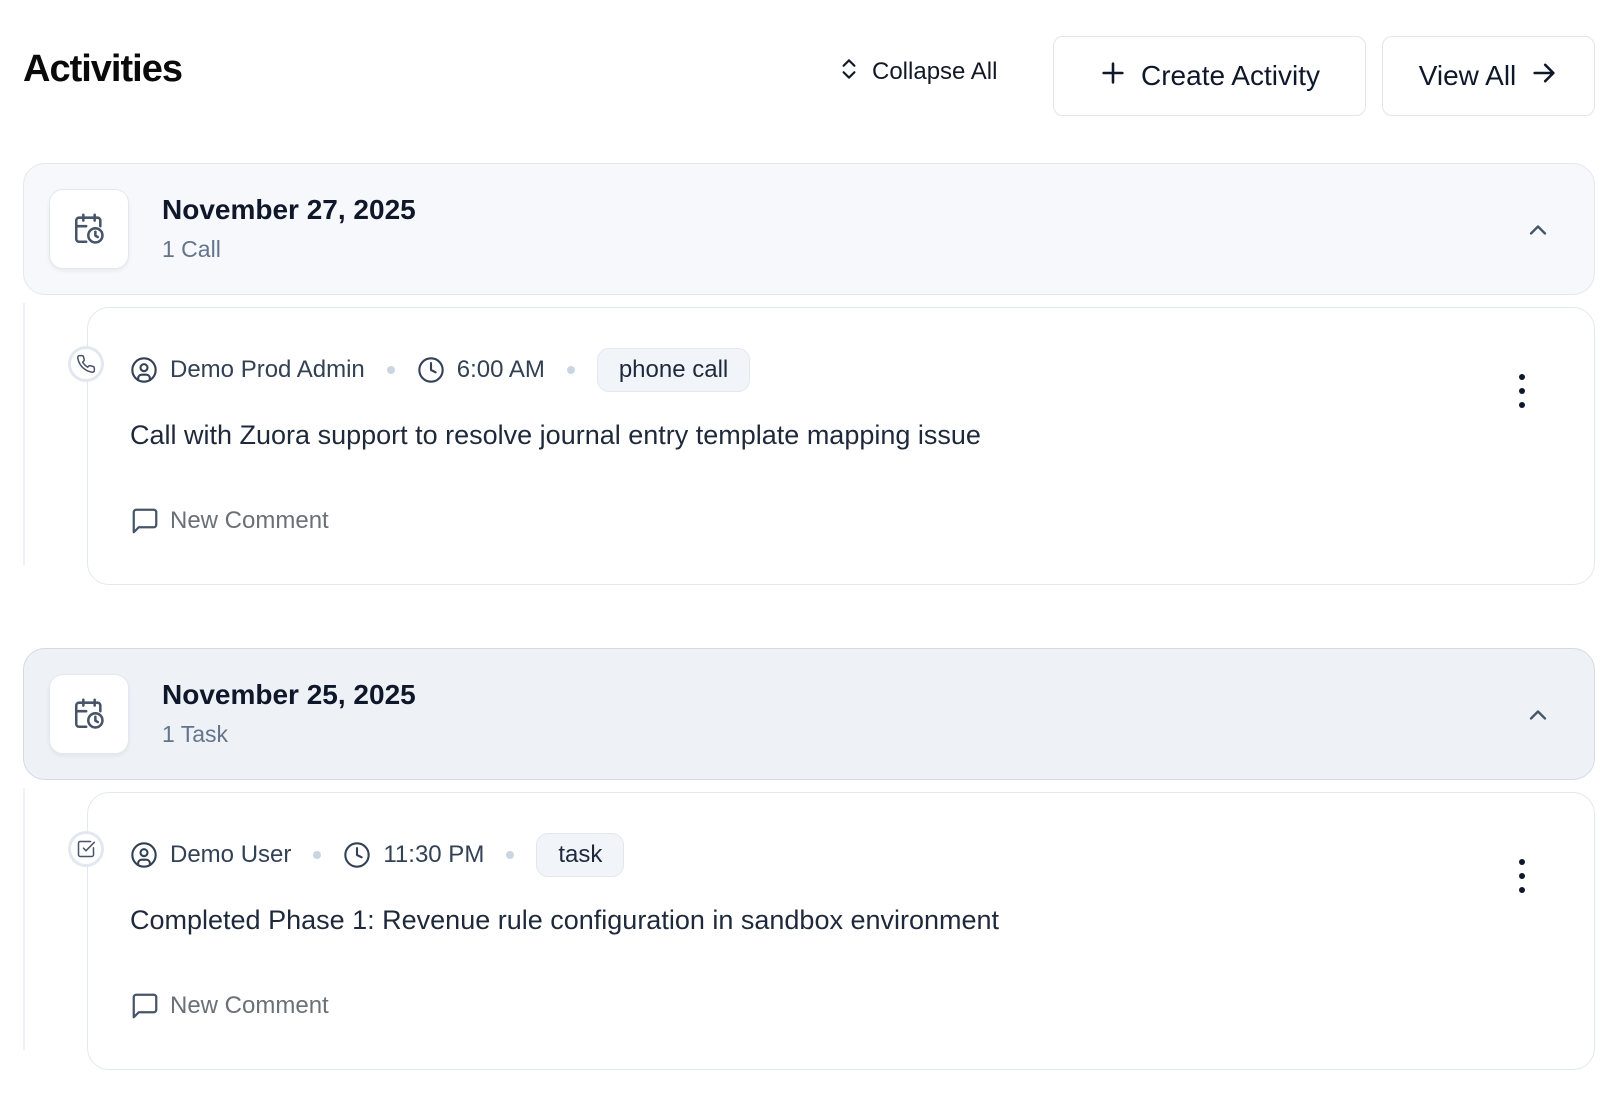  What do you see at coordinates (935, 71) in the screenshot?
I see `collapse-all-label: Collapse All` at bounding box center [935, 71].